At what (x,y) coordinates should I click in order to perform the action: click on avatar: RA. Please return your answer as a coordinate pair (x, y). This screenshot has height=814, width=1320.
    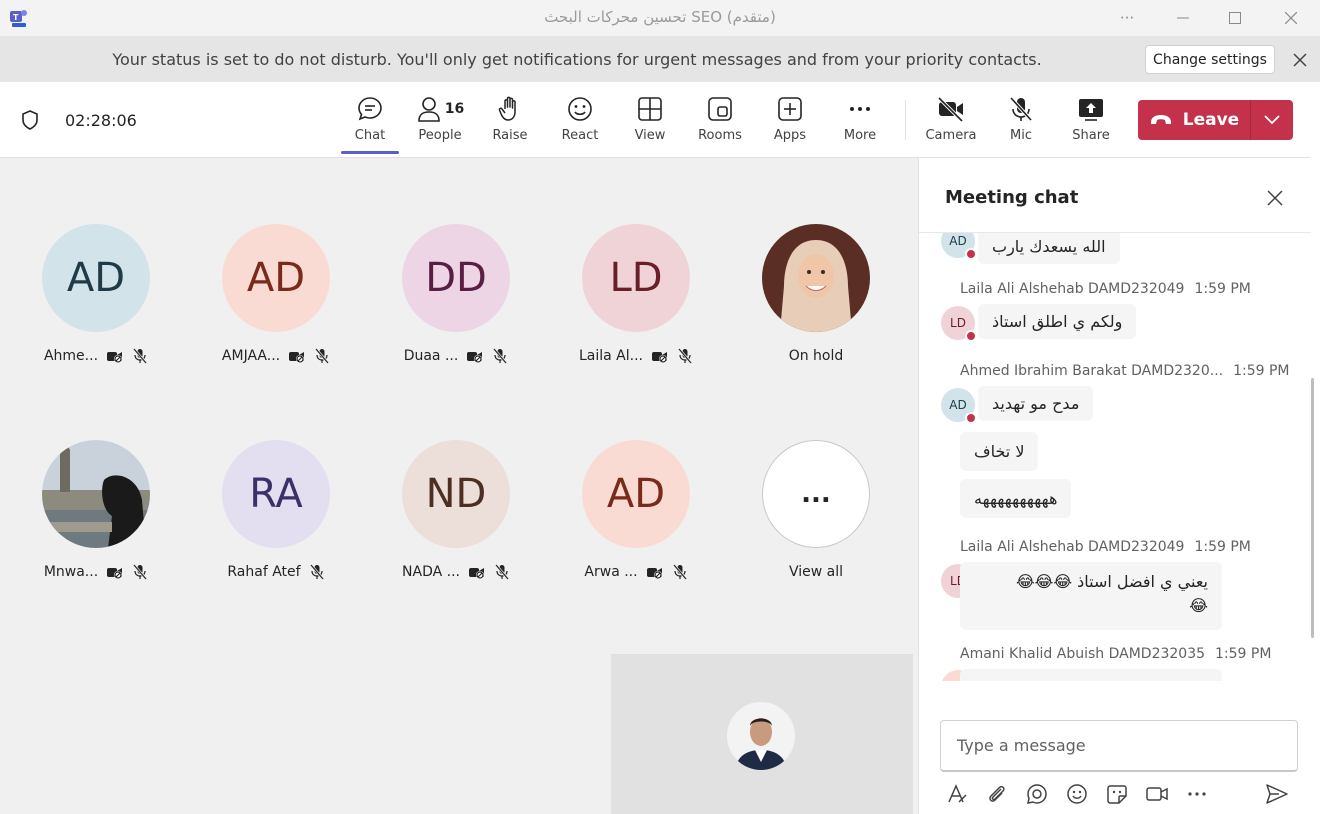
    Looking at the image, I should click on (276, 494).